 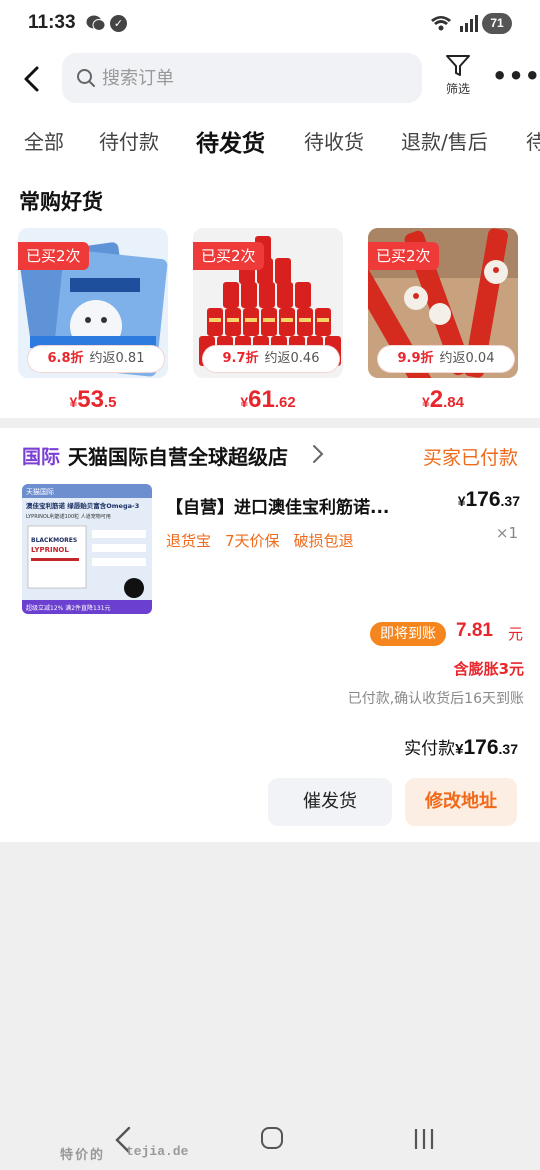 I want to click on tab-pending-shipment: 待发货, so click(x=230, y=141).